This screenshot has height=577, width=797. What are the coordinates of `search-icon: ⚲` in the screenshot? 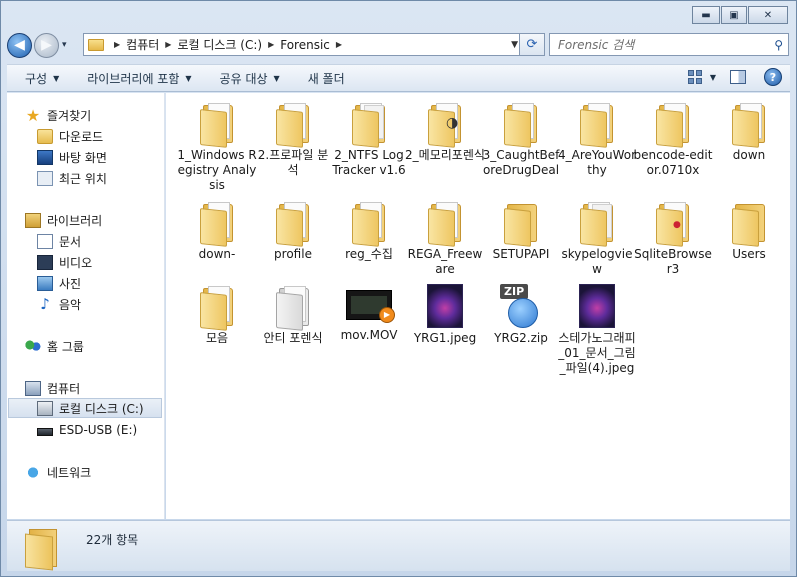 It's located at (778, 45).